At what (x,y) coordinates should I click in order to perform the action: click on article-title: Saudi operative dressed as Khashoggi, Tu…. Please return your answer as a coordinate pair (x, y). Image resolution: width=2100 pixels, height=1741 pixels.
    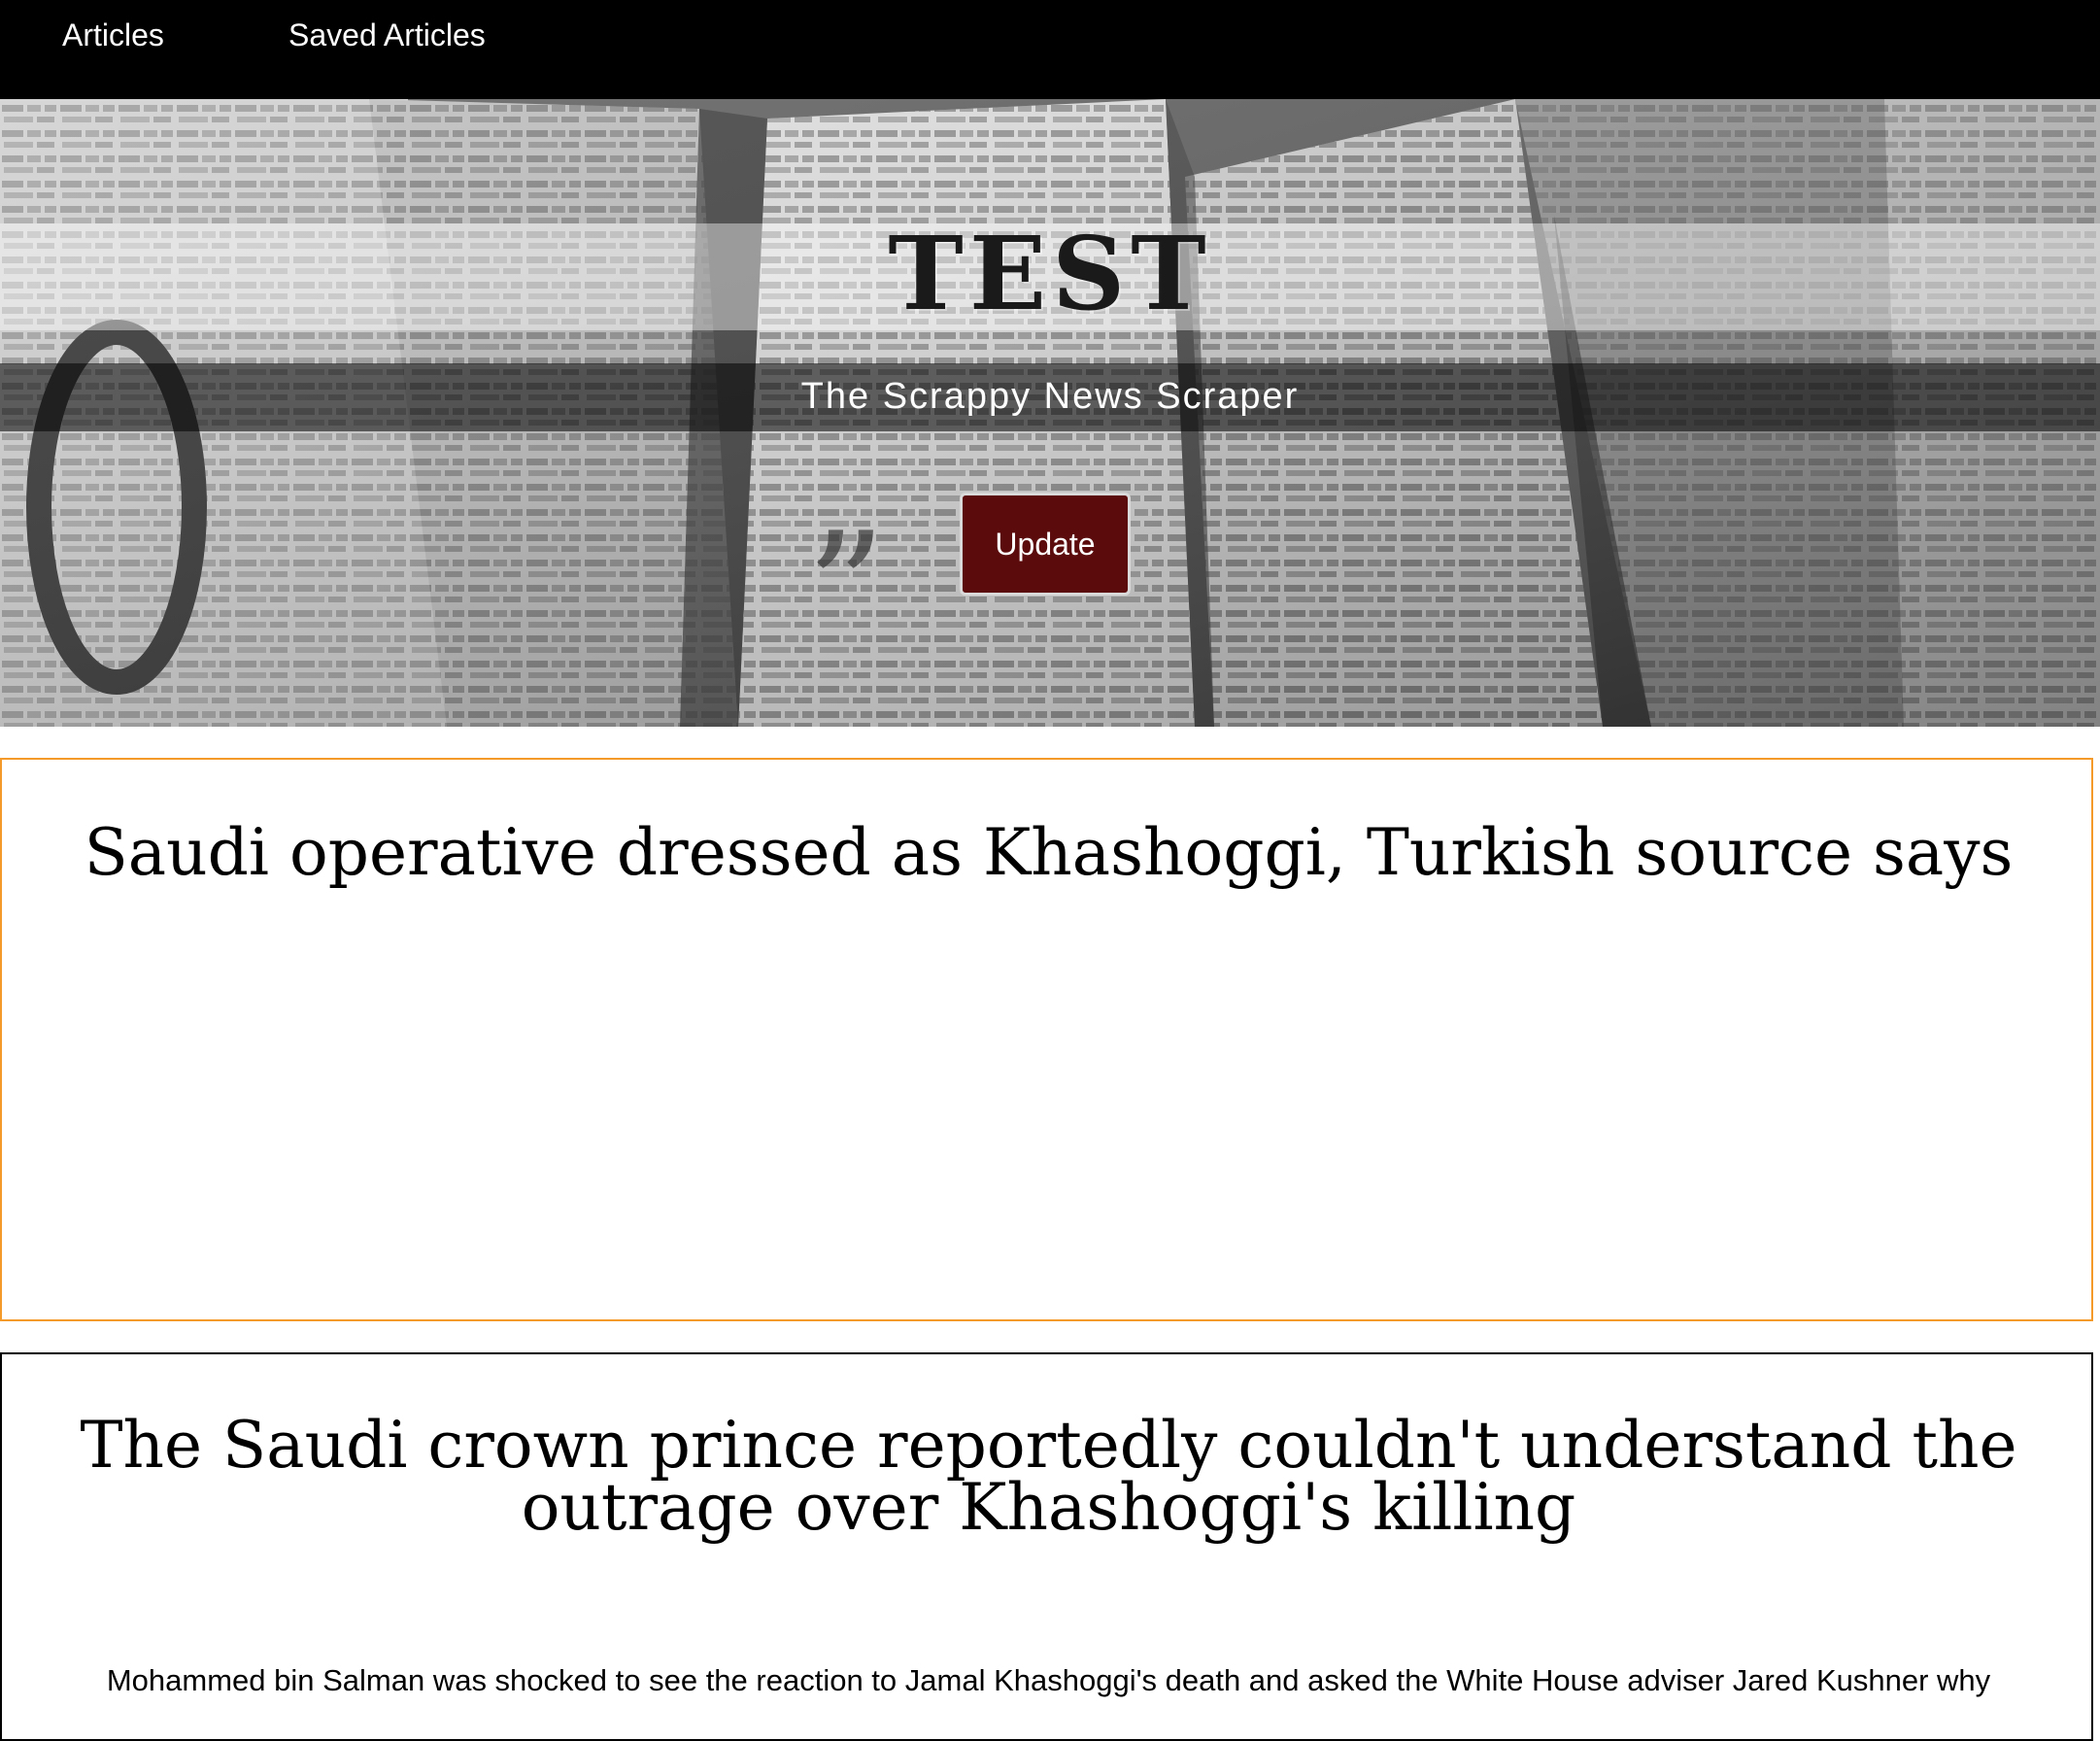
    Looking at the image, I should click on (1048, 853).